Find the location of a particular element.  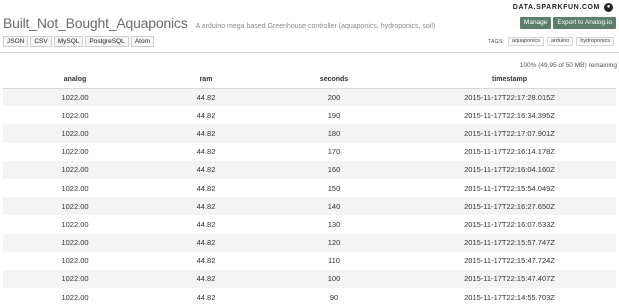

cell-timestamp: 2015-11-17T22:14:55.703Z is located at coordinates (509, 297).